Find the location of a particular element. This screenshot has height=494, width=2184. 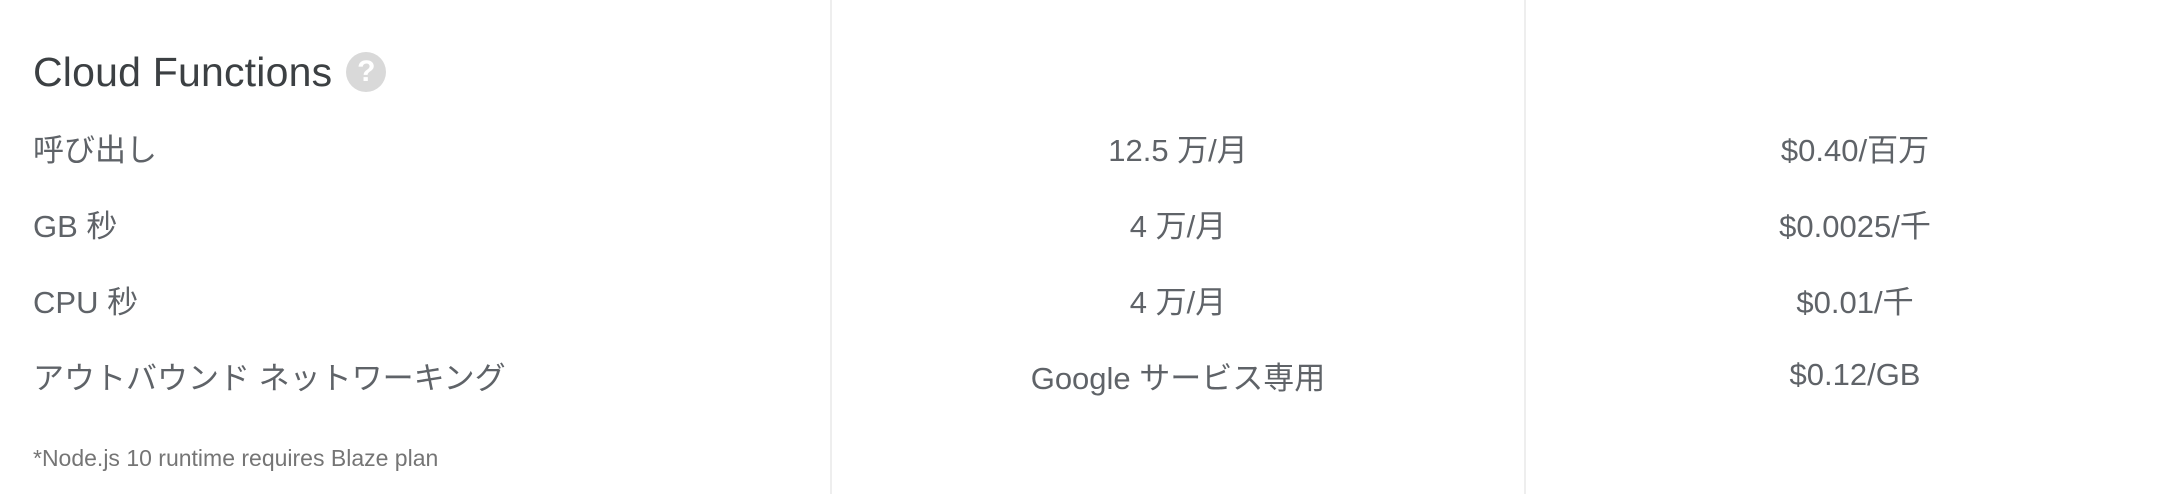

help-icon: ? is located at coordinates (366, 72).